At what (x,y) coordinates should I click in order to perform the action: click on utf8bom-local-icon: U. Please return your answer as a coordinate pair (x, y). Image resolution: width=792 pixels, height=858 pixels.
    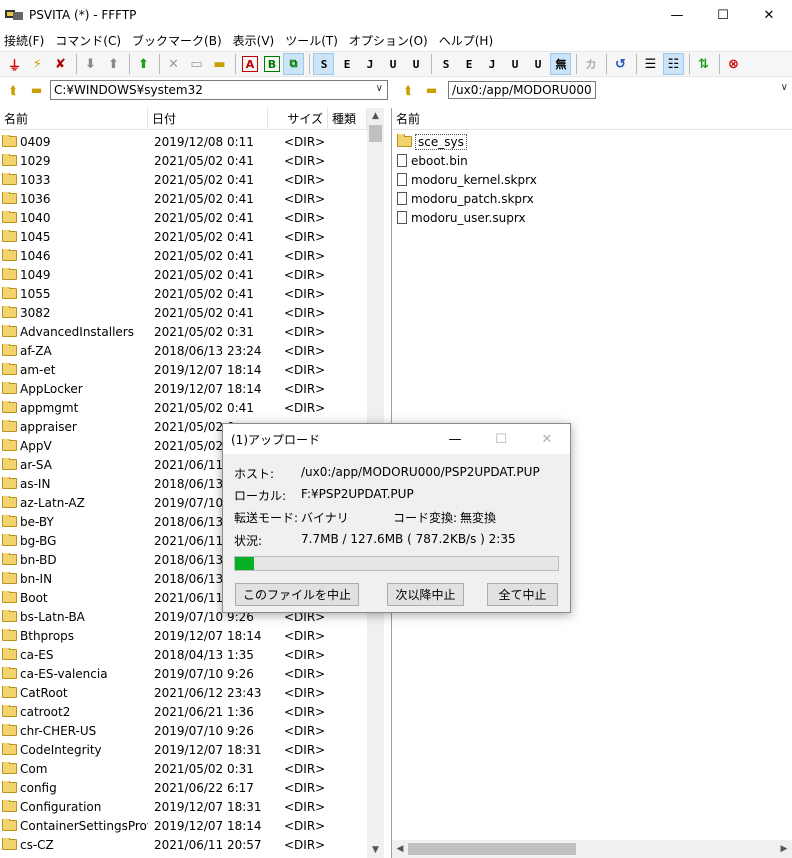
    Looking at the image, I should click on (537, 64).